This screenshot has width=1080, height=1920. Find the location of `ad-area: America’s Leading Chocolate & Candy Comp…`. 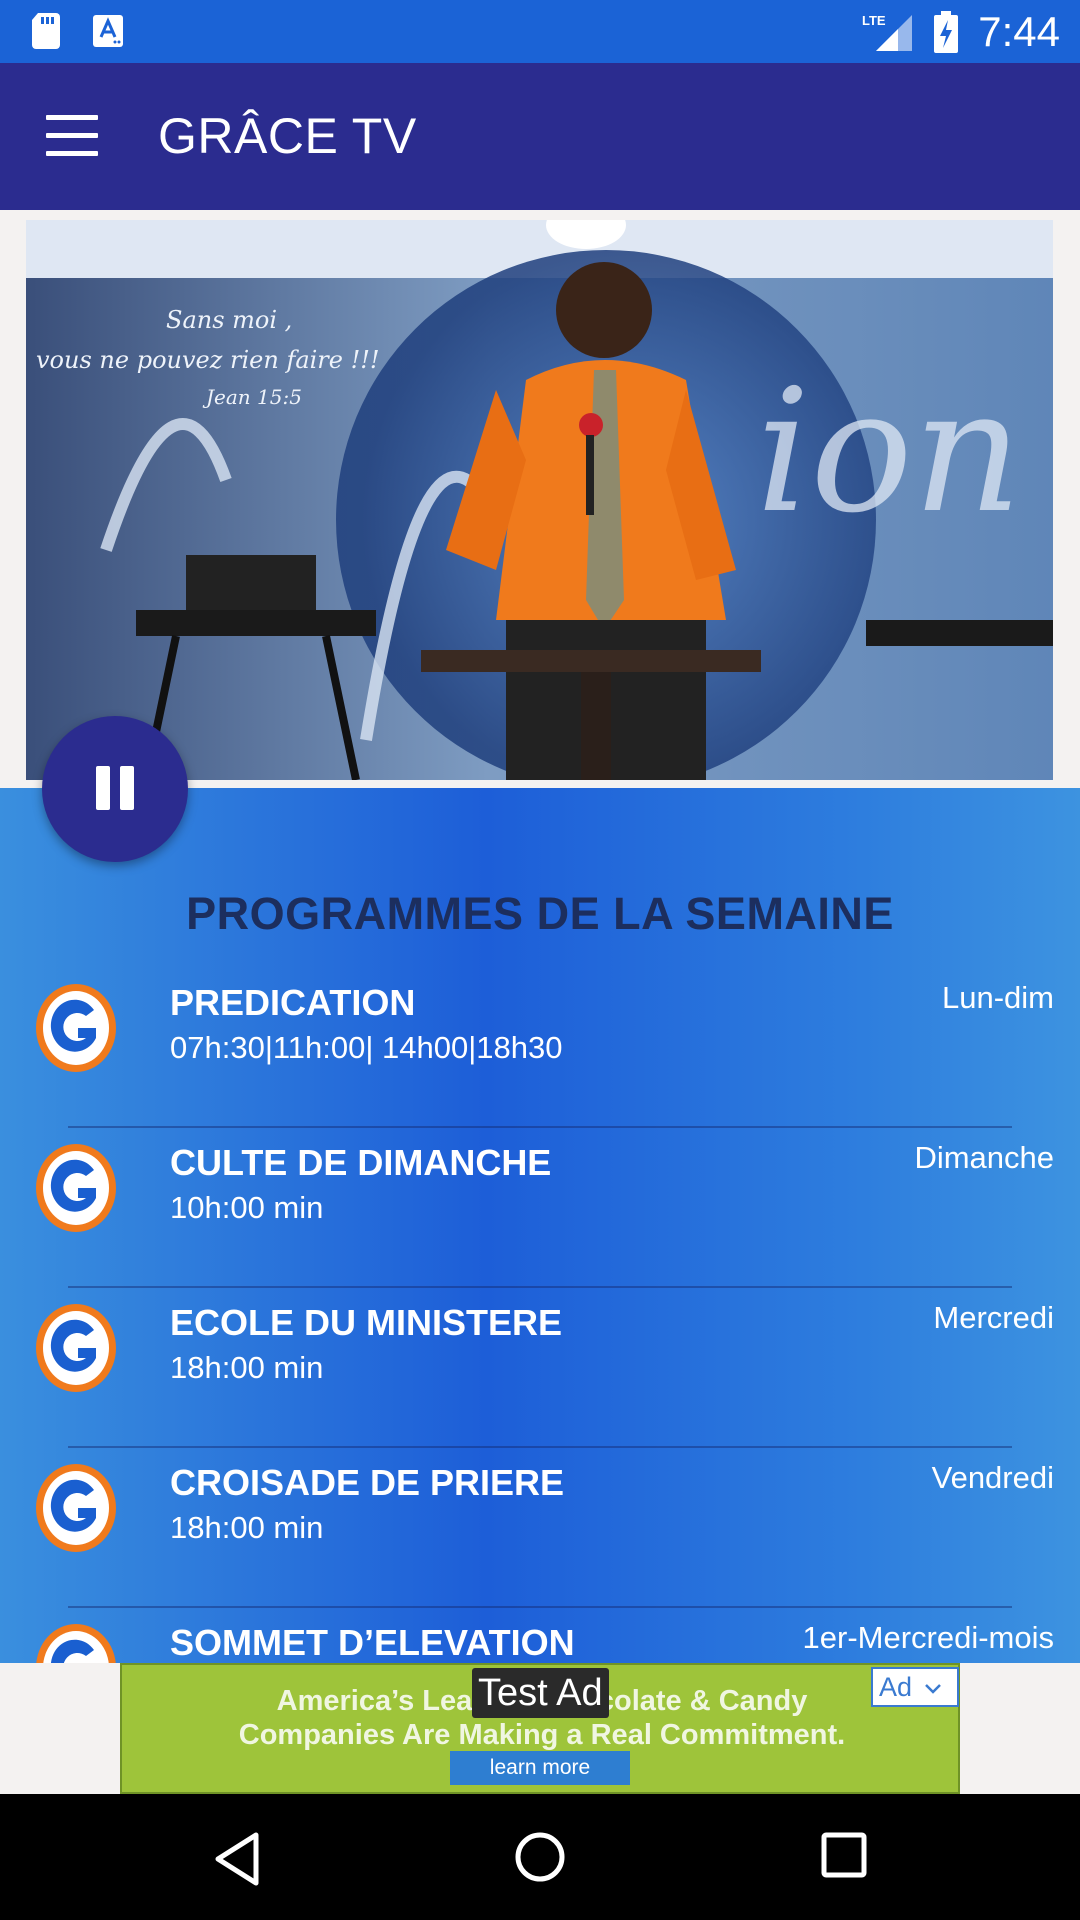

ad-area: America’s Leading Chocolate & Candy Comp… is located at coordinates (540, 1728).